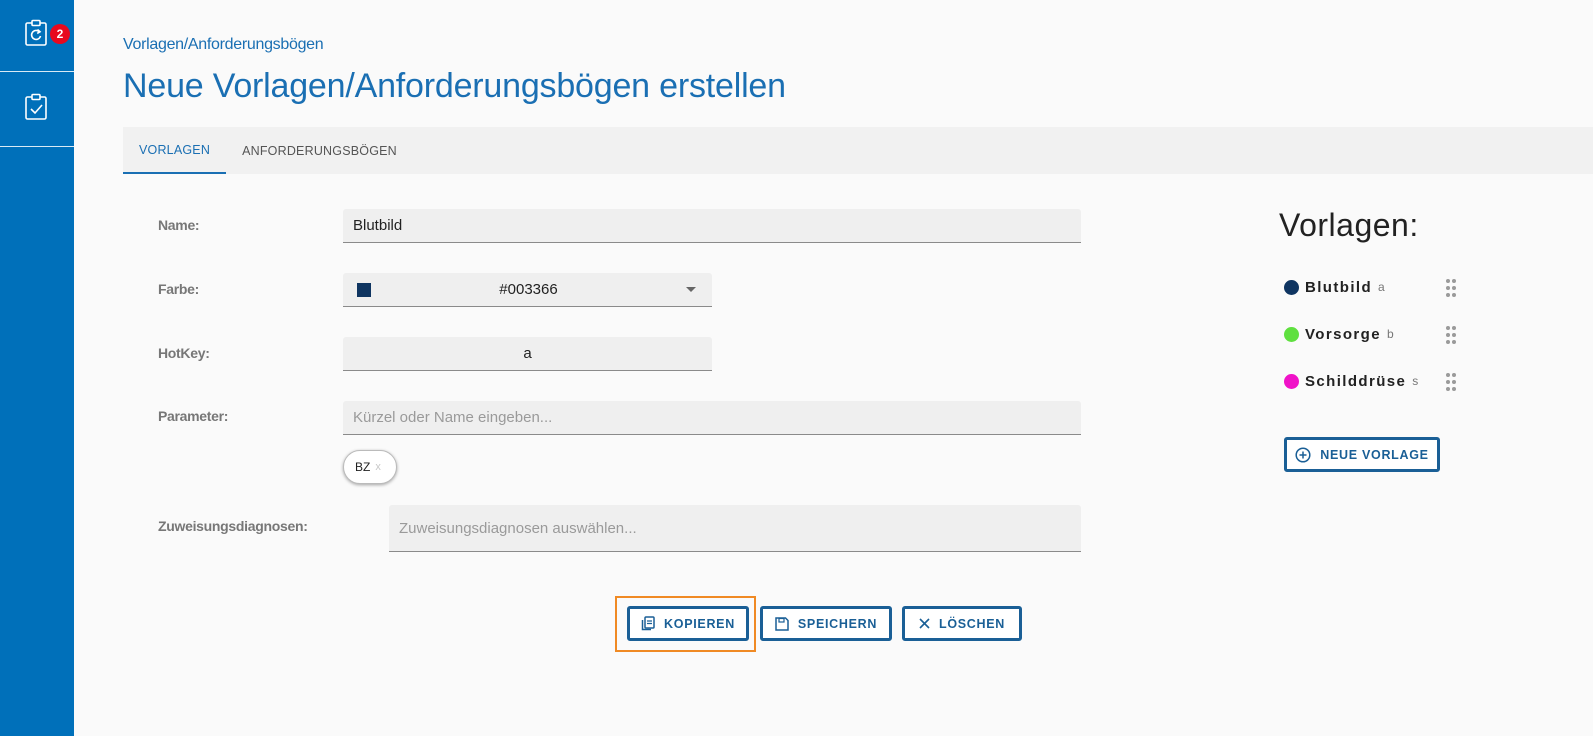  I want to click on vorlage-name: Schilddrüse, so click(1356, 381).